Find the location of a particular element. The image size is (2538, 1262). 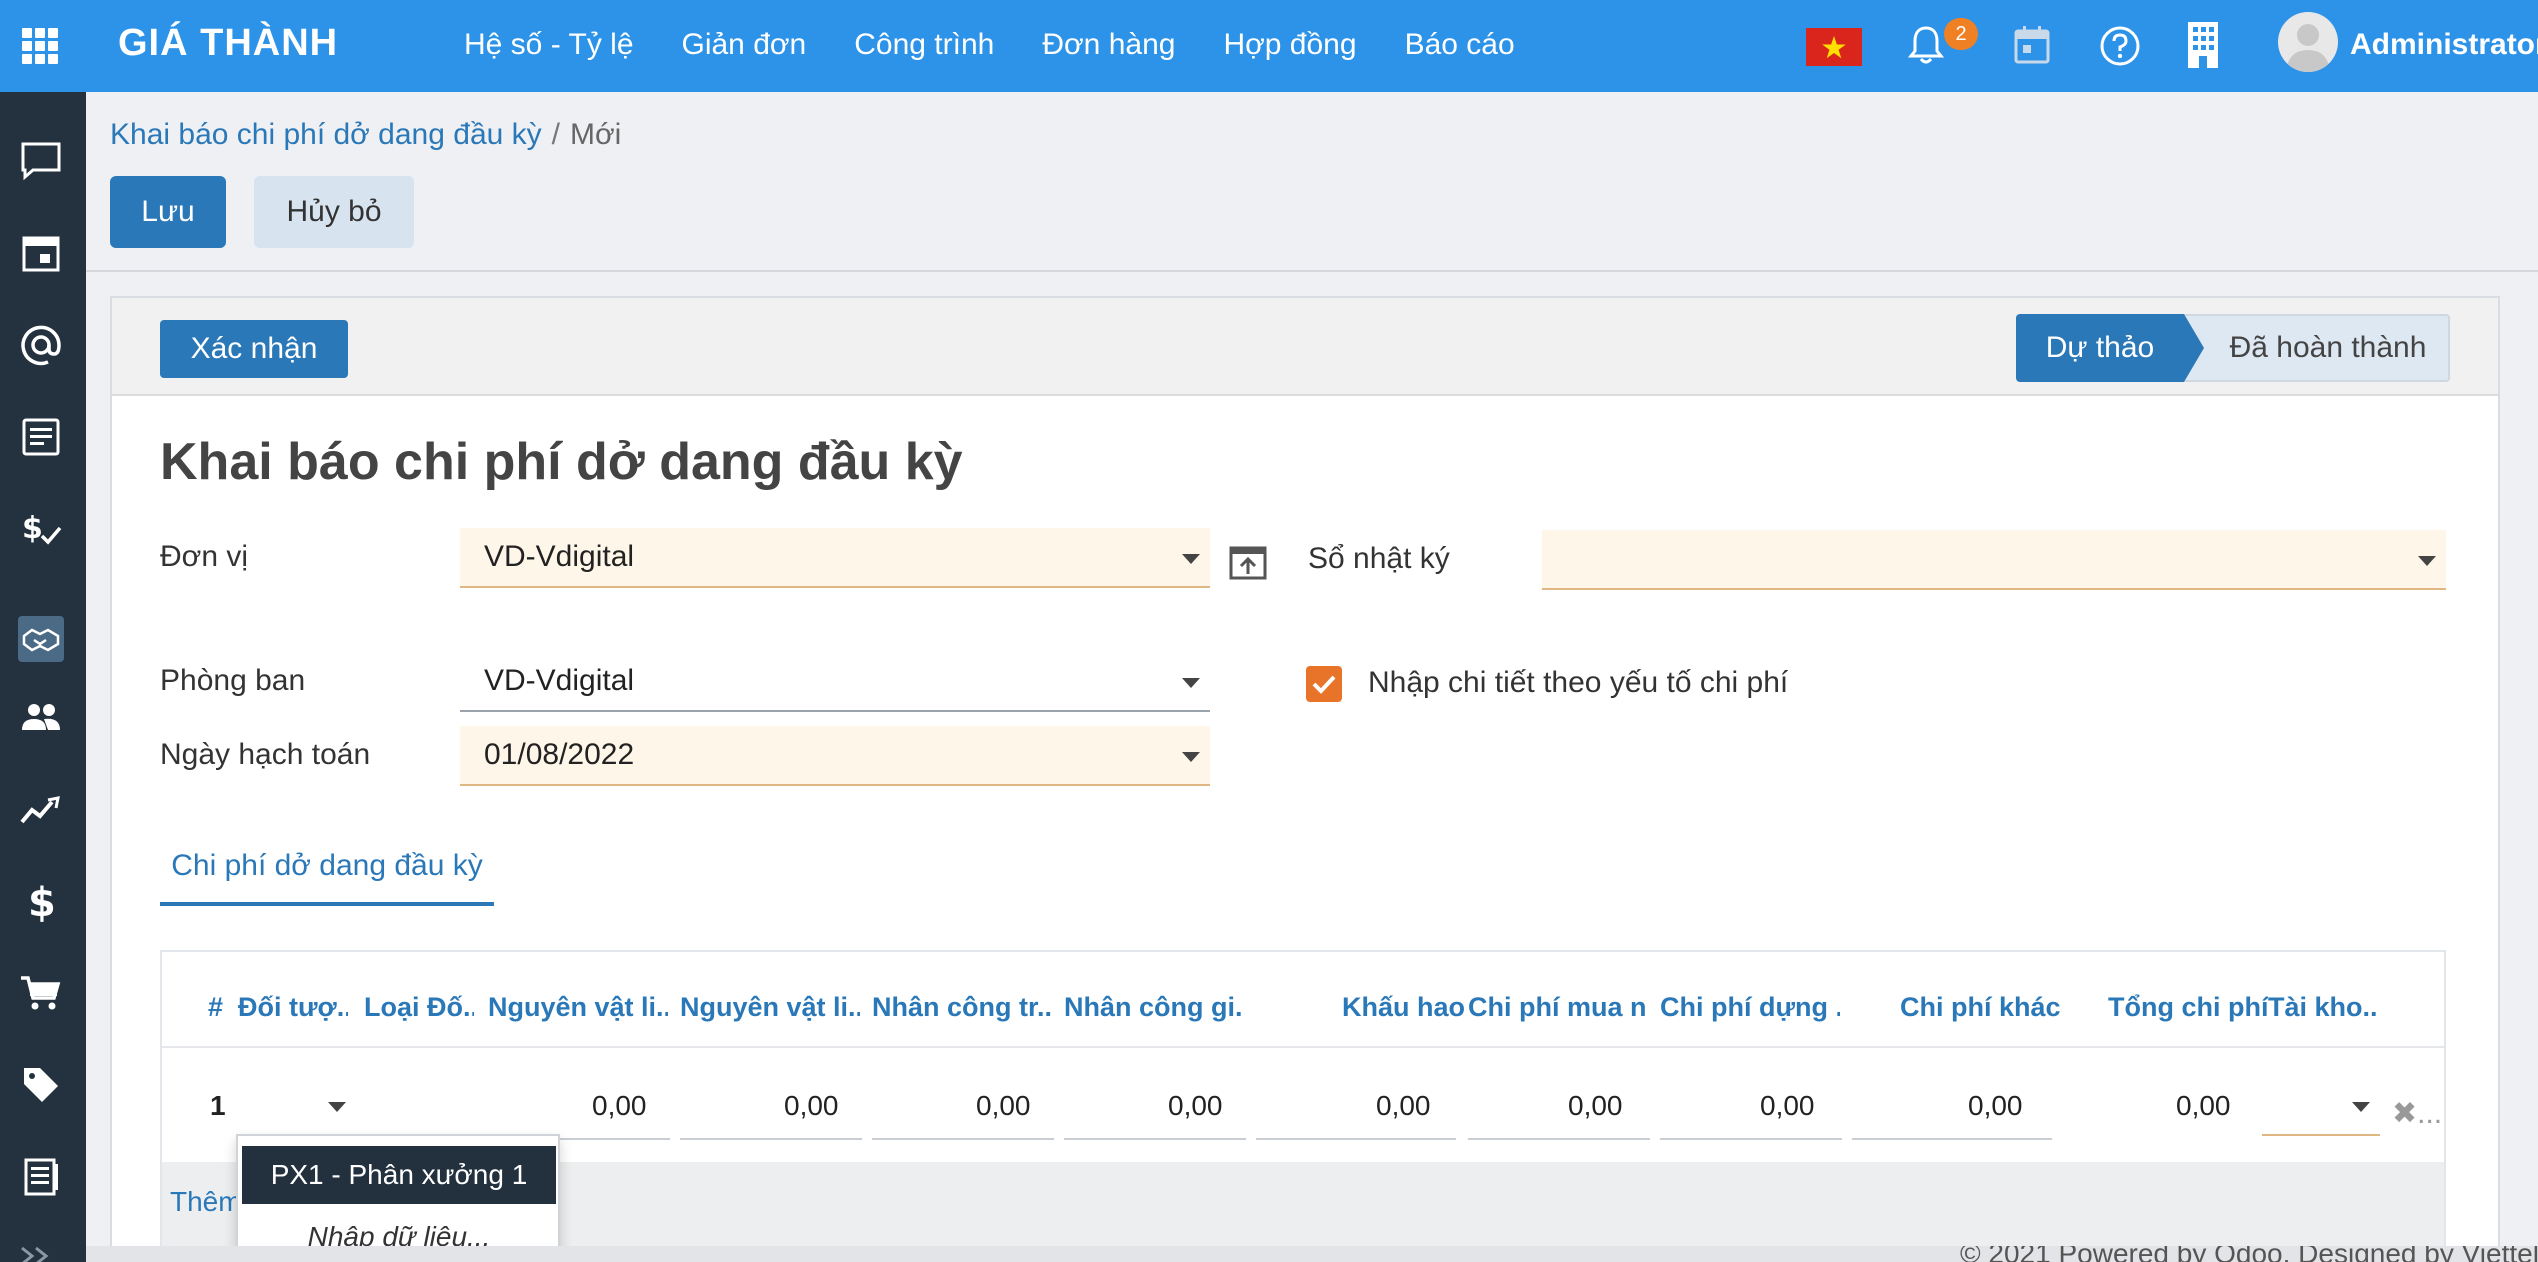

department-label: Phòng ban is located at coordinates (233, 680).